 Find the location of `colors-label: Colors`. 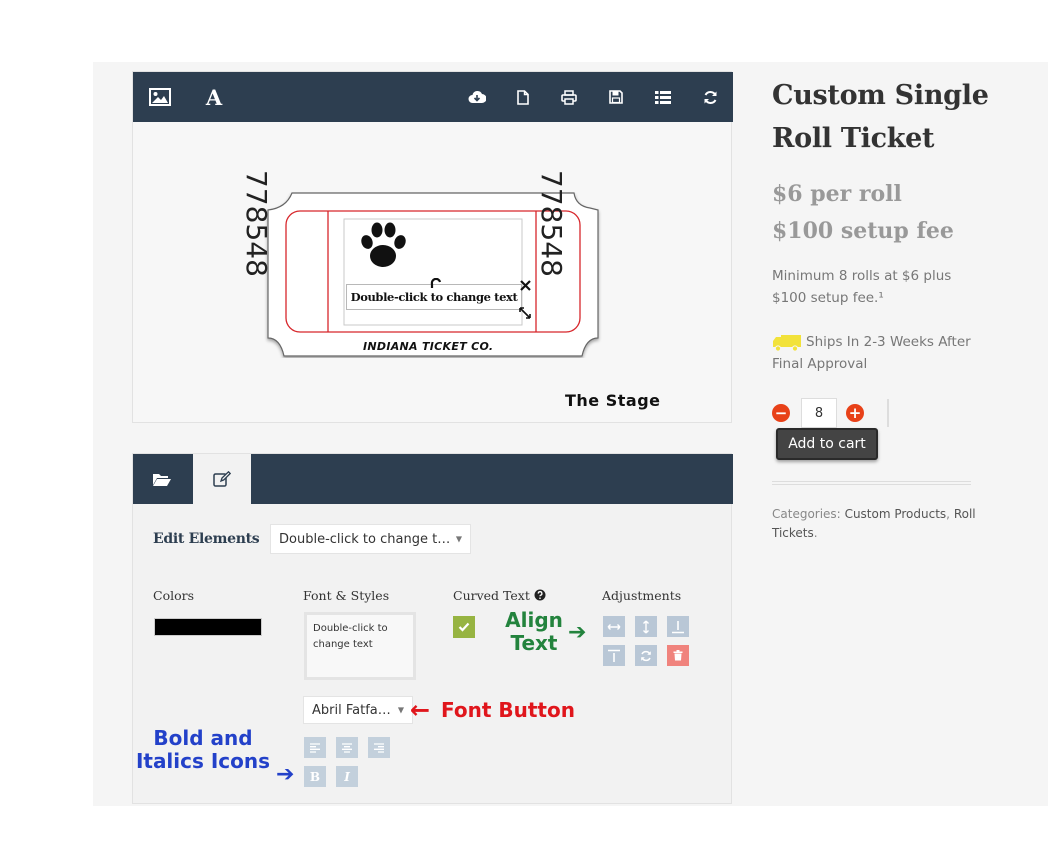

colors-label: Colors is located at coordinates (174, 595).